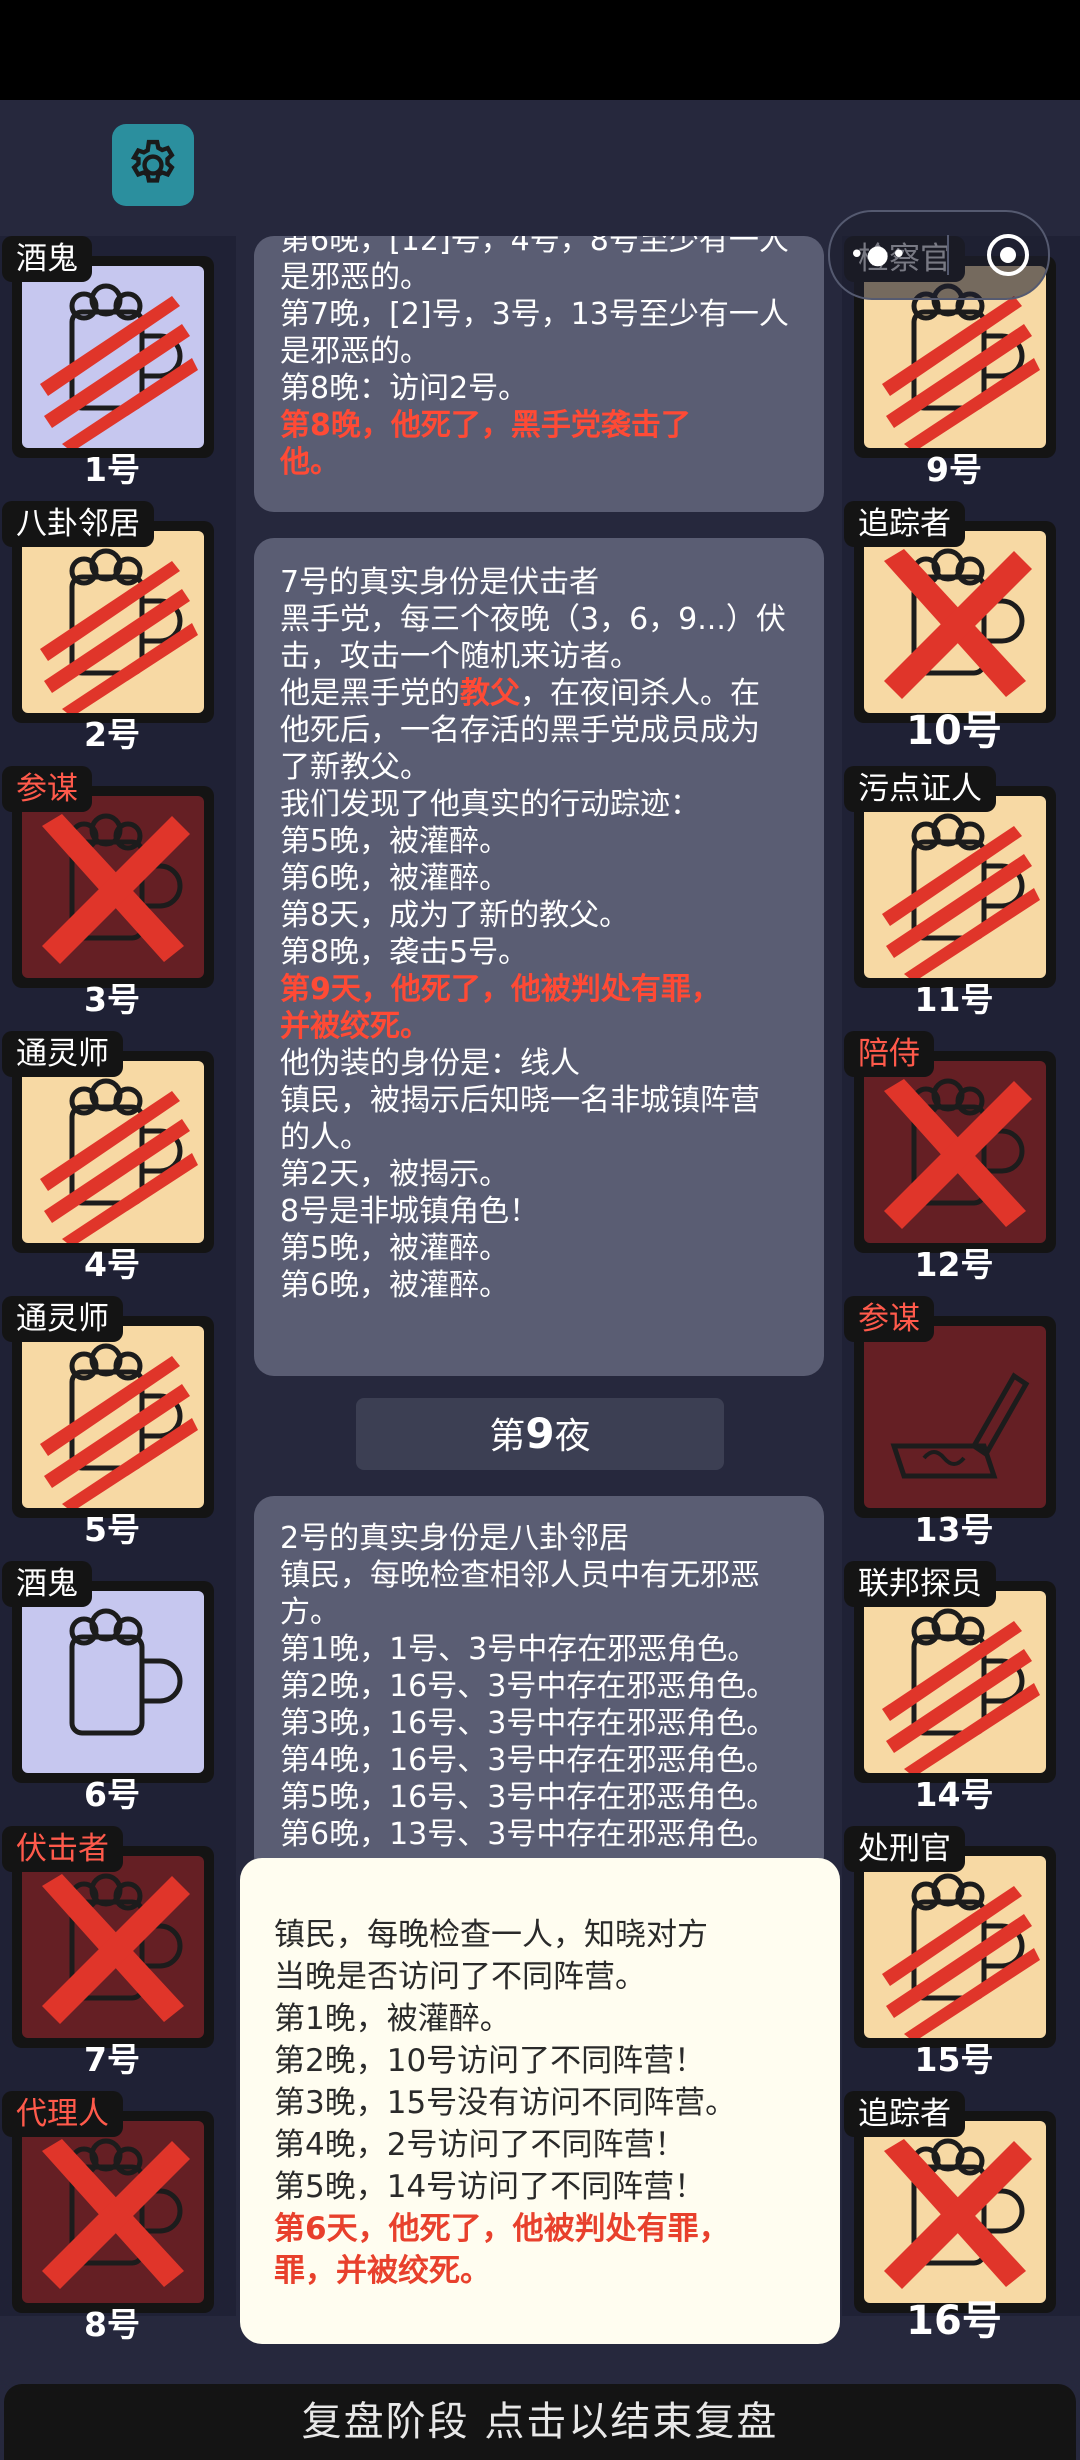 This screenshot has height=2460, width=1080. I want to click on highlight-text: 教父, so click(490, 693).